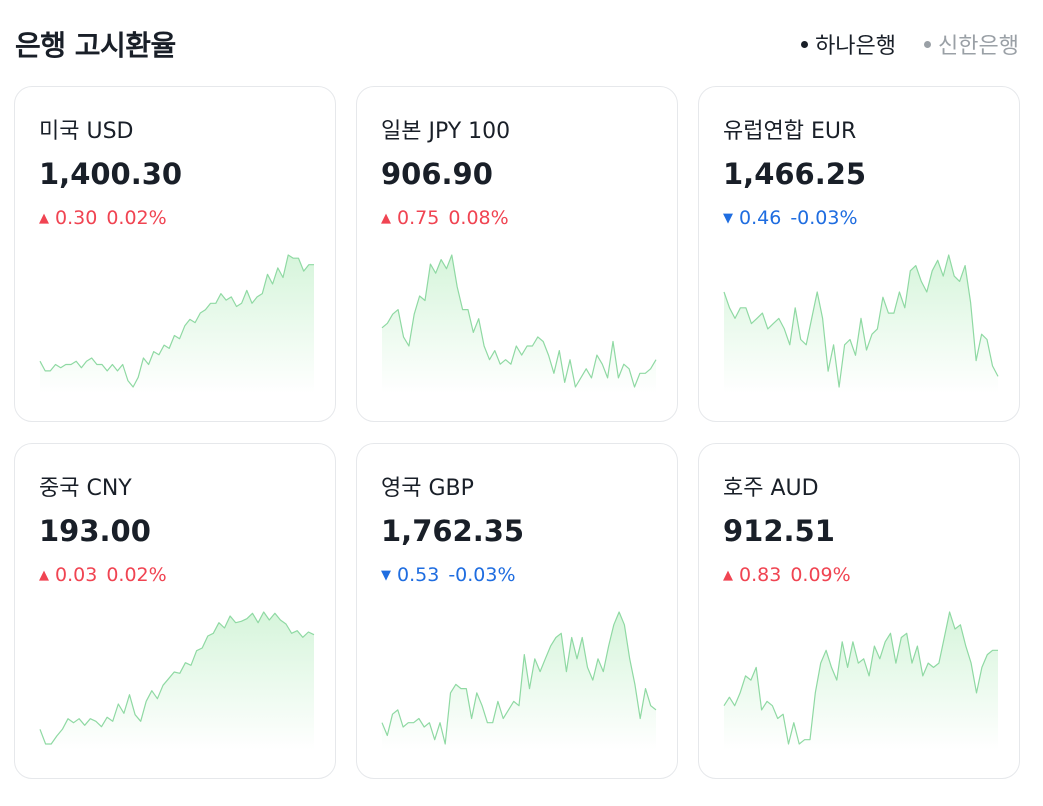 This screenshot has height=806, width=1043. I want to click on exchange-rate: 912.51, so click(779, 531).